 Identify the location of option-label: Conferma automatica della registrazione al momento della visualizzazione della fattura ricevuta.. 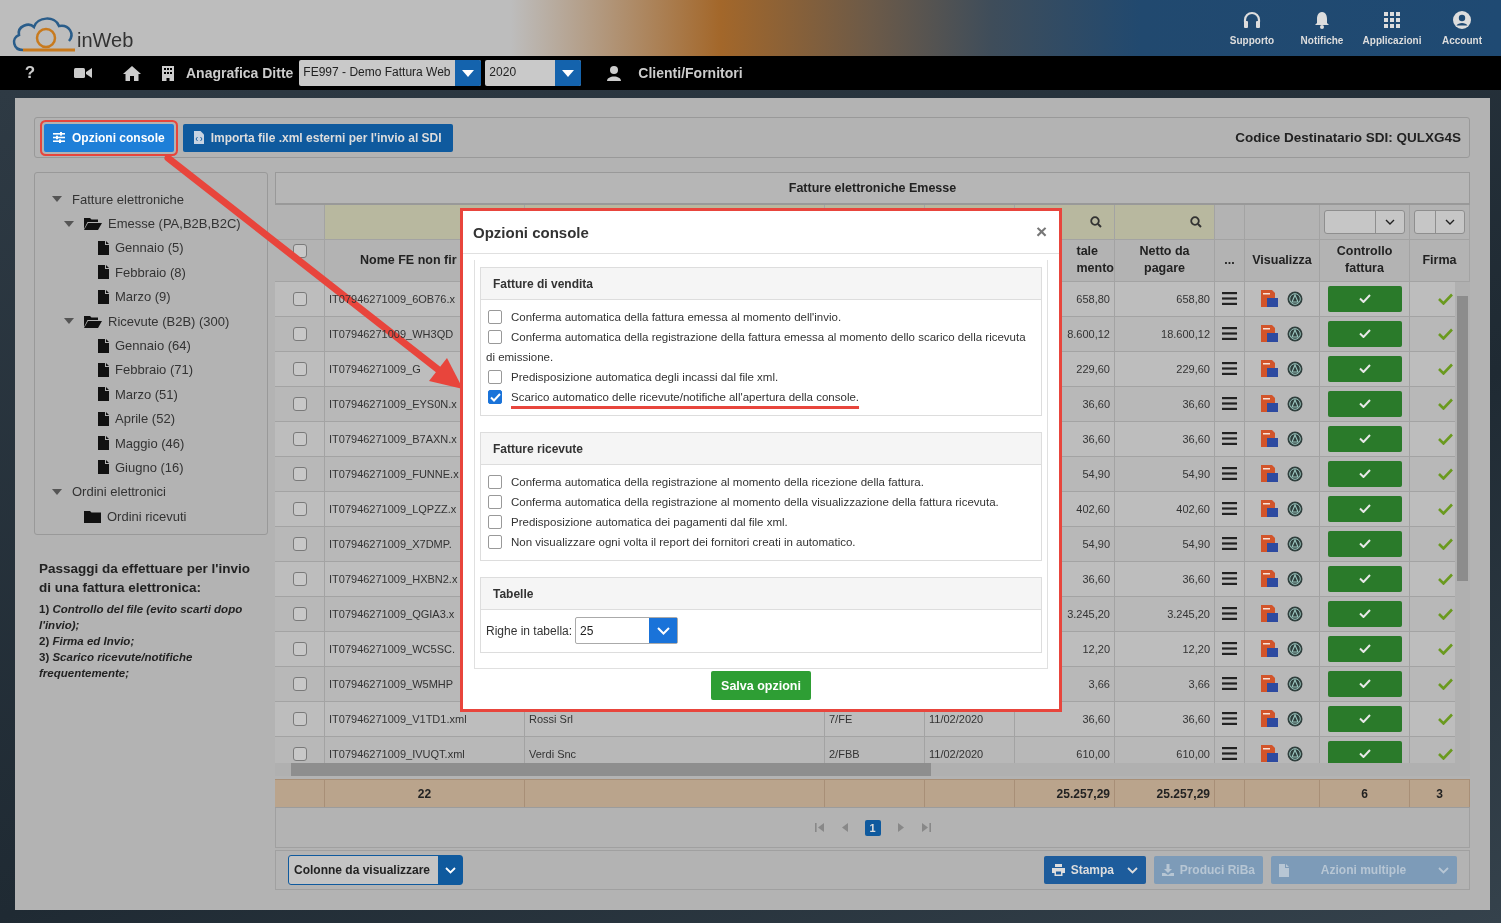
(761, 502).